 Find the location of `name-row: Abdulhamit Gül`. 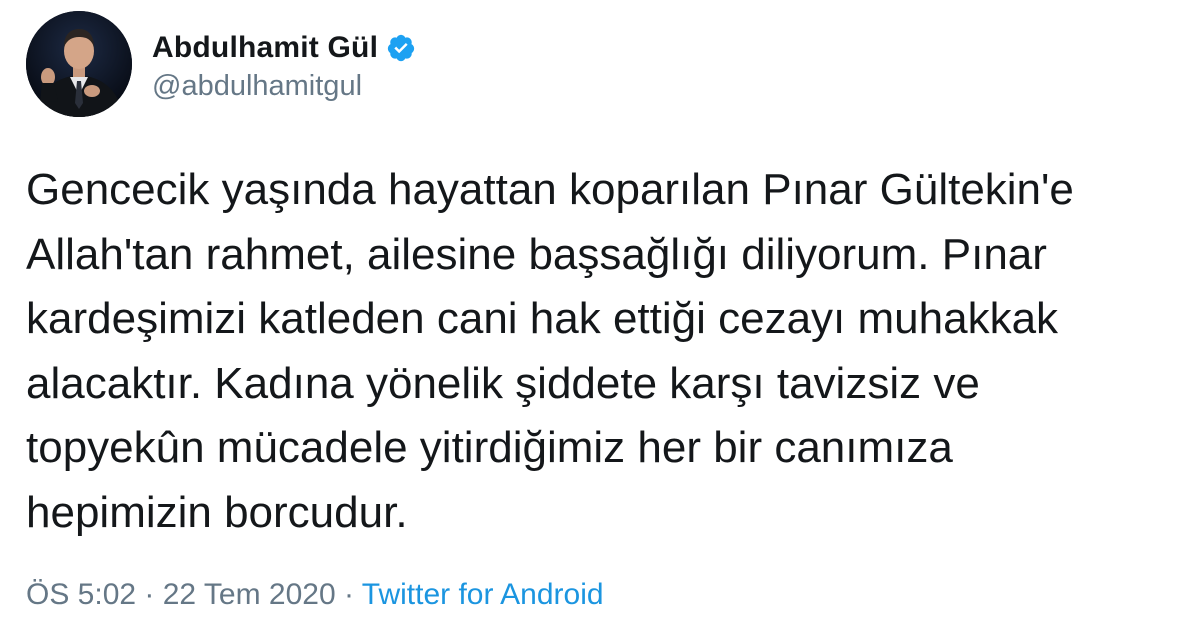

name-row: Abdulhamit Gül is located at coordinates (284, 48).